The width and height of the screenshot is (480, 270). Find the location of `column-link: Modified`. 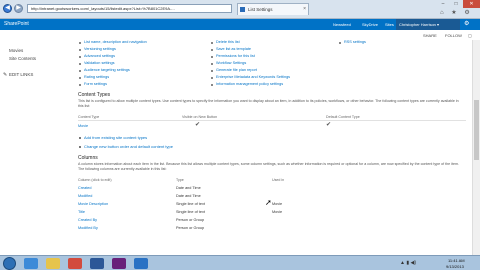

column-link: Modified is located at coordinates (85, 196).